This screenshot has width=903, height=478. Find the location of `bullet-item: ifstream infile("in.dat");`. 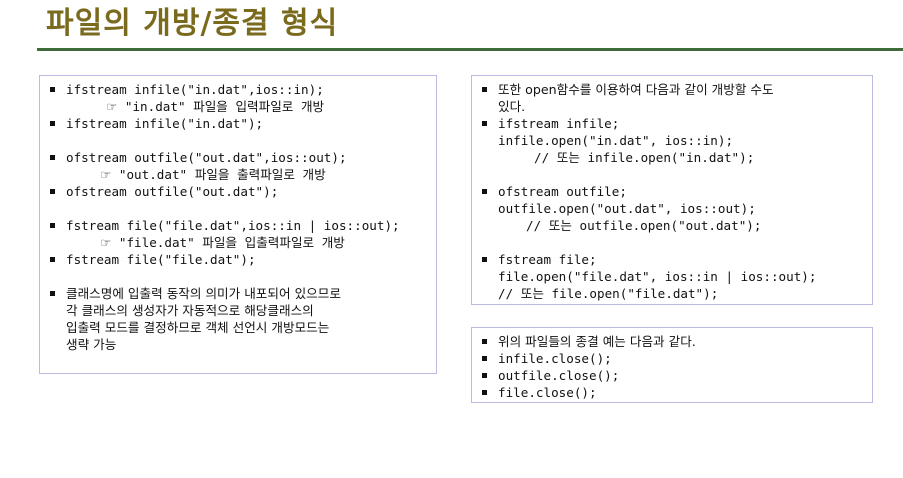

bullet-item: ifstream infile("in.dat"); is located at coordinates (238, 123).